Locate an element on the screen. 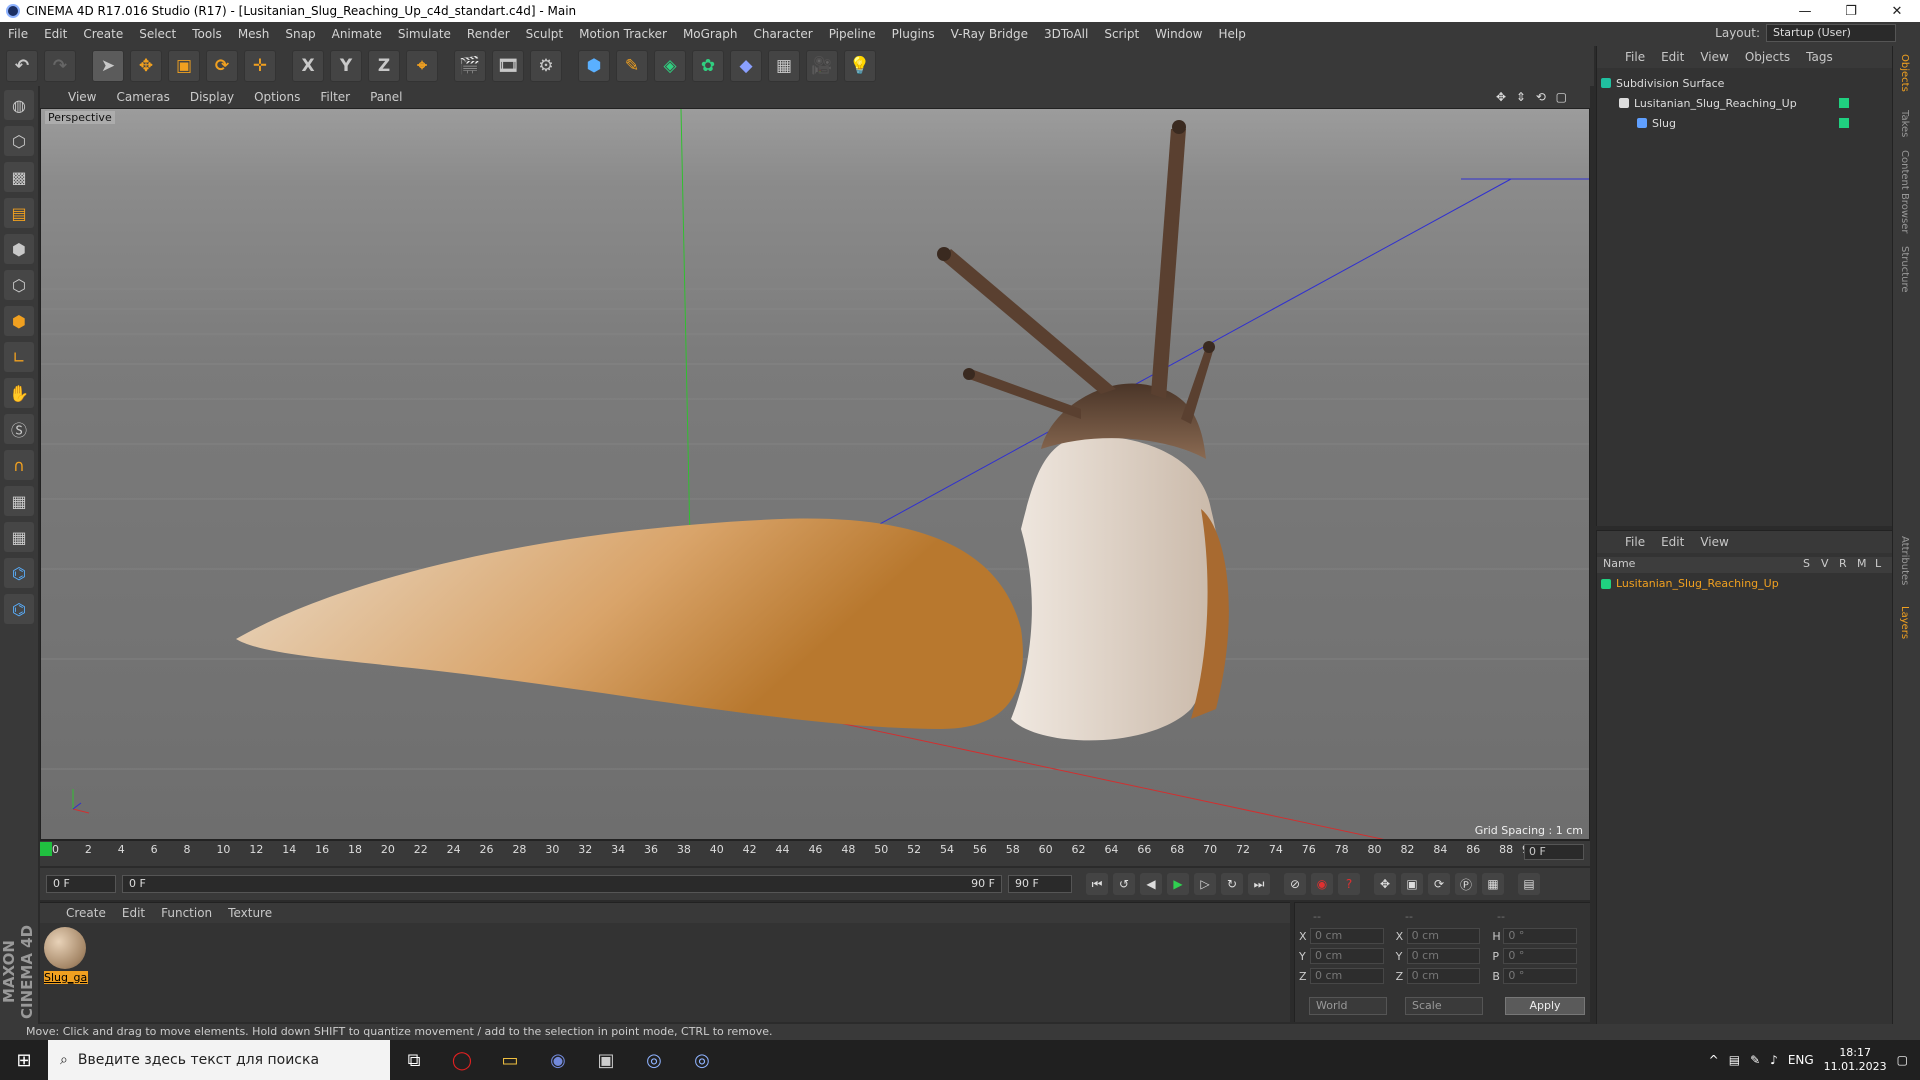 Image resolution: width=1920 pixels, height=1080 pixels. language-indicator: ENG is located at coordinates (1801, 1060).